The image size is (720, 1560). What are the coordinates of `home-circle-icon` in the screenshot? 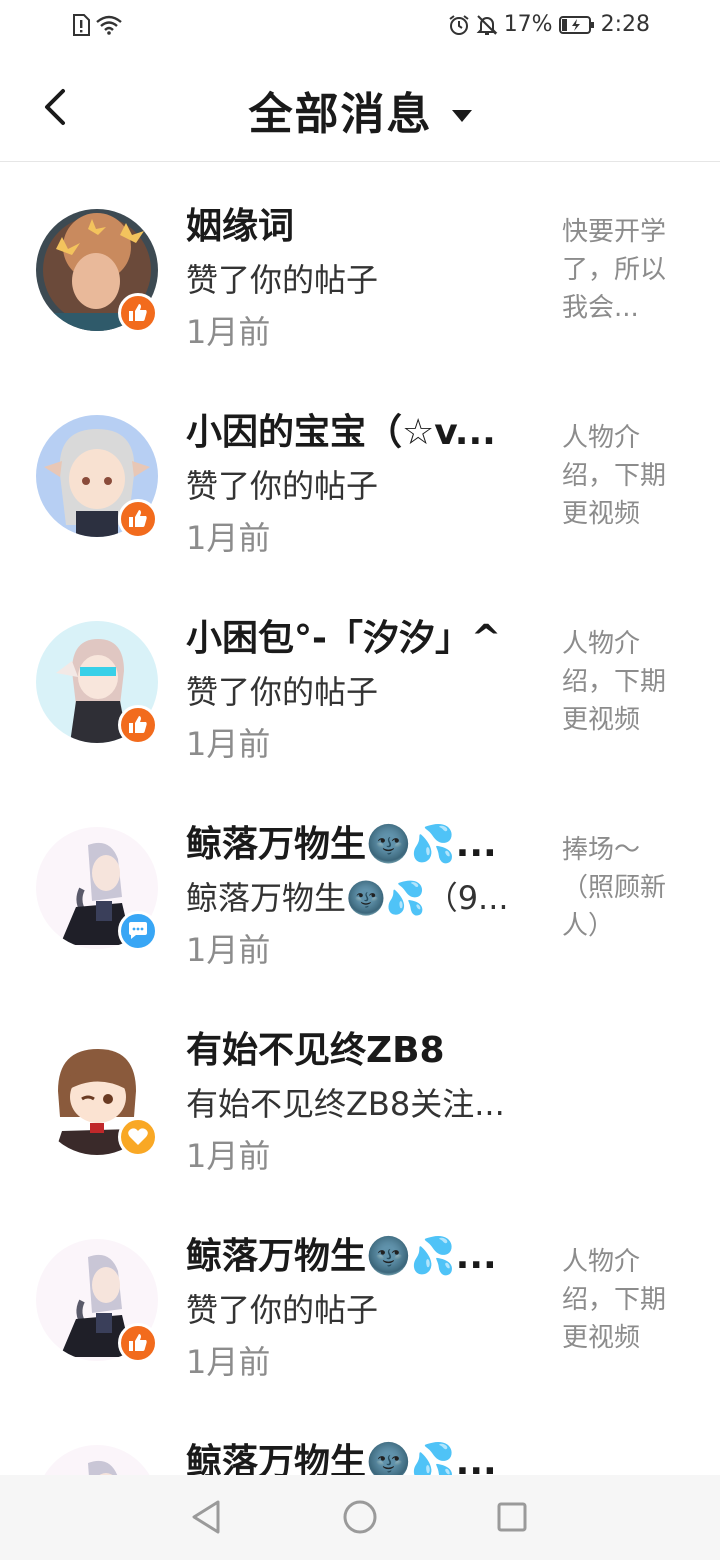 It's located at (360, 1517).